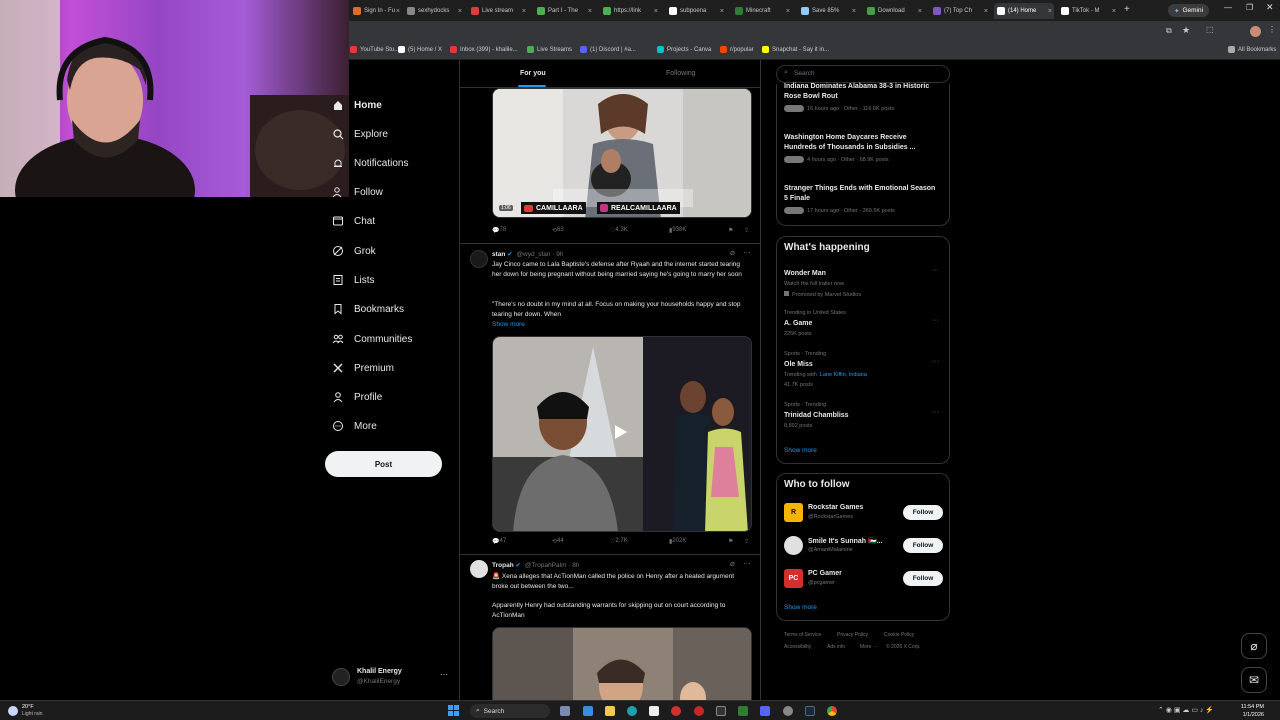 This screenshot has height=720, width=1280. What do you see at coordinates (363, 368) in the screenshot?
I see `sidebar-item-premium: Premium` at bounding box center [363, 368].